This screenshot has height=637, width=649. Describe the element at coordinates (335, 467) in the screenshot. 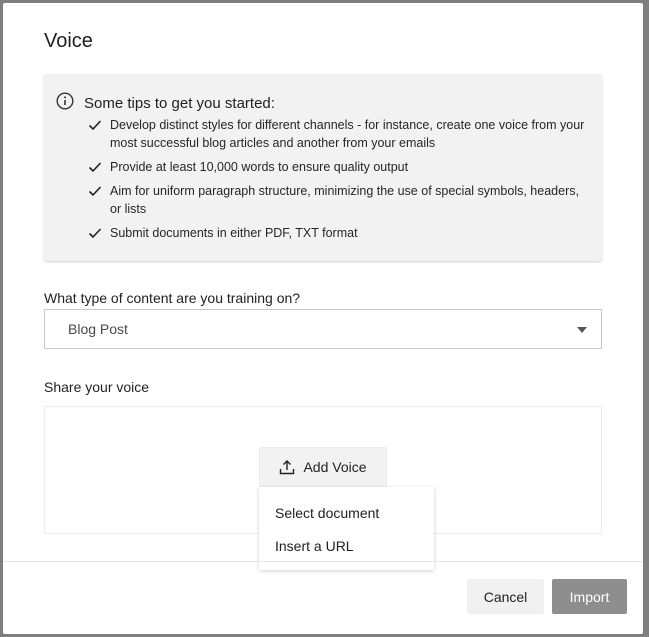

I see `add-voice-label: Add Voice` at that location.